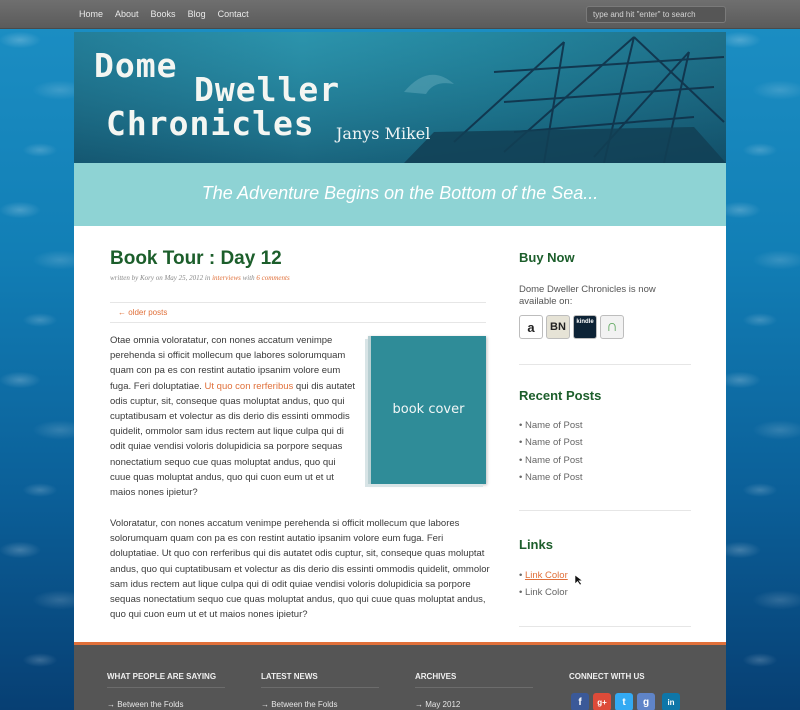 The height and width of the screenshot is (710, 800). I want to click on author-name: Janys Mikel, so click(383, 133).